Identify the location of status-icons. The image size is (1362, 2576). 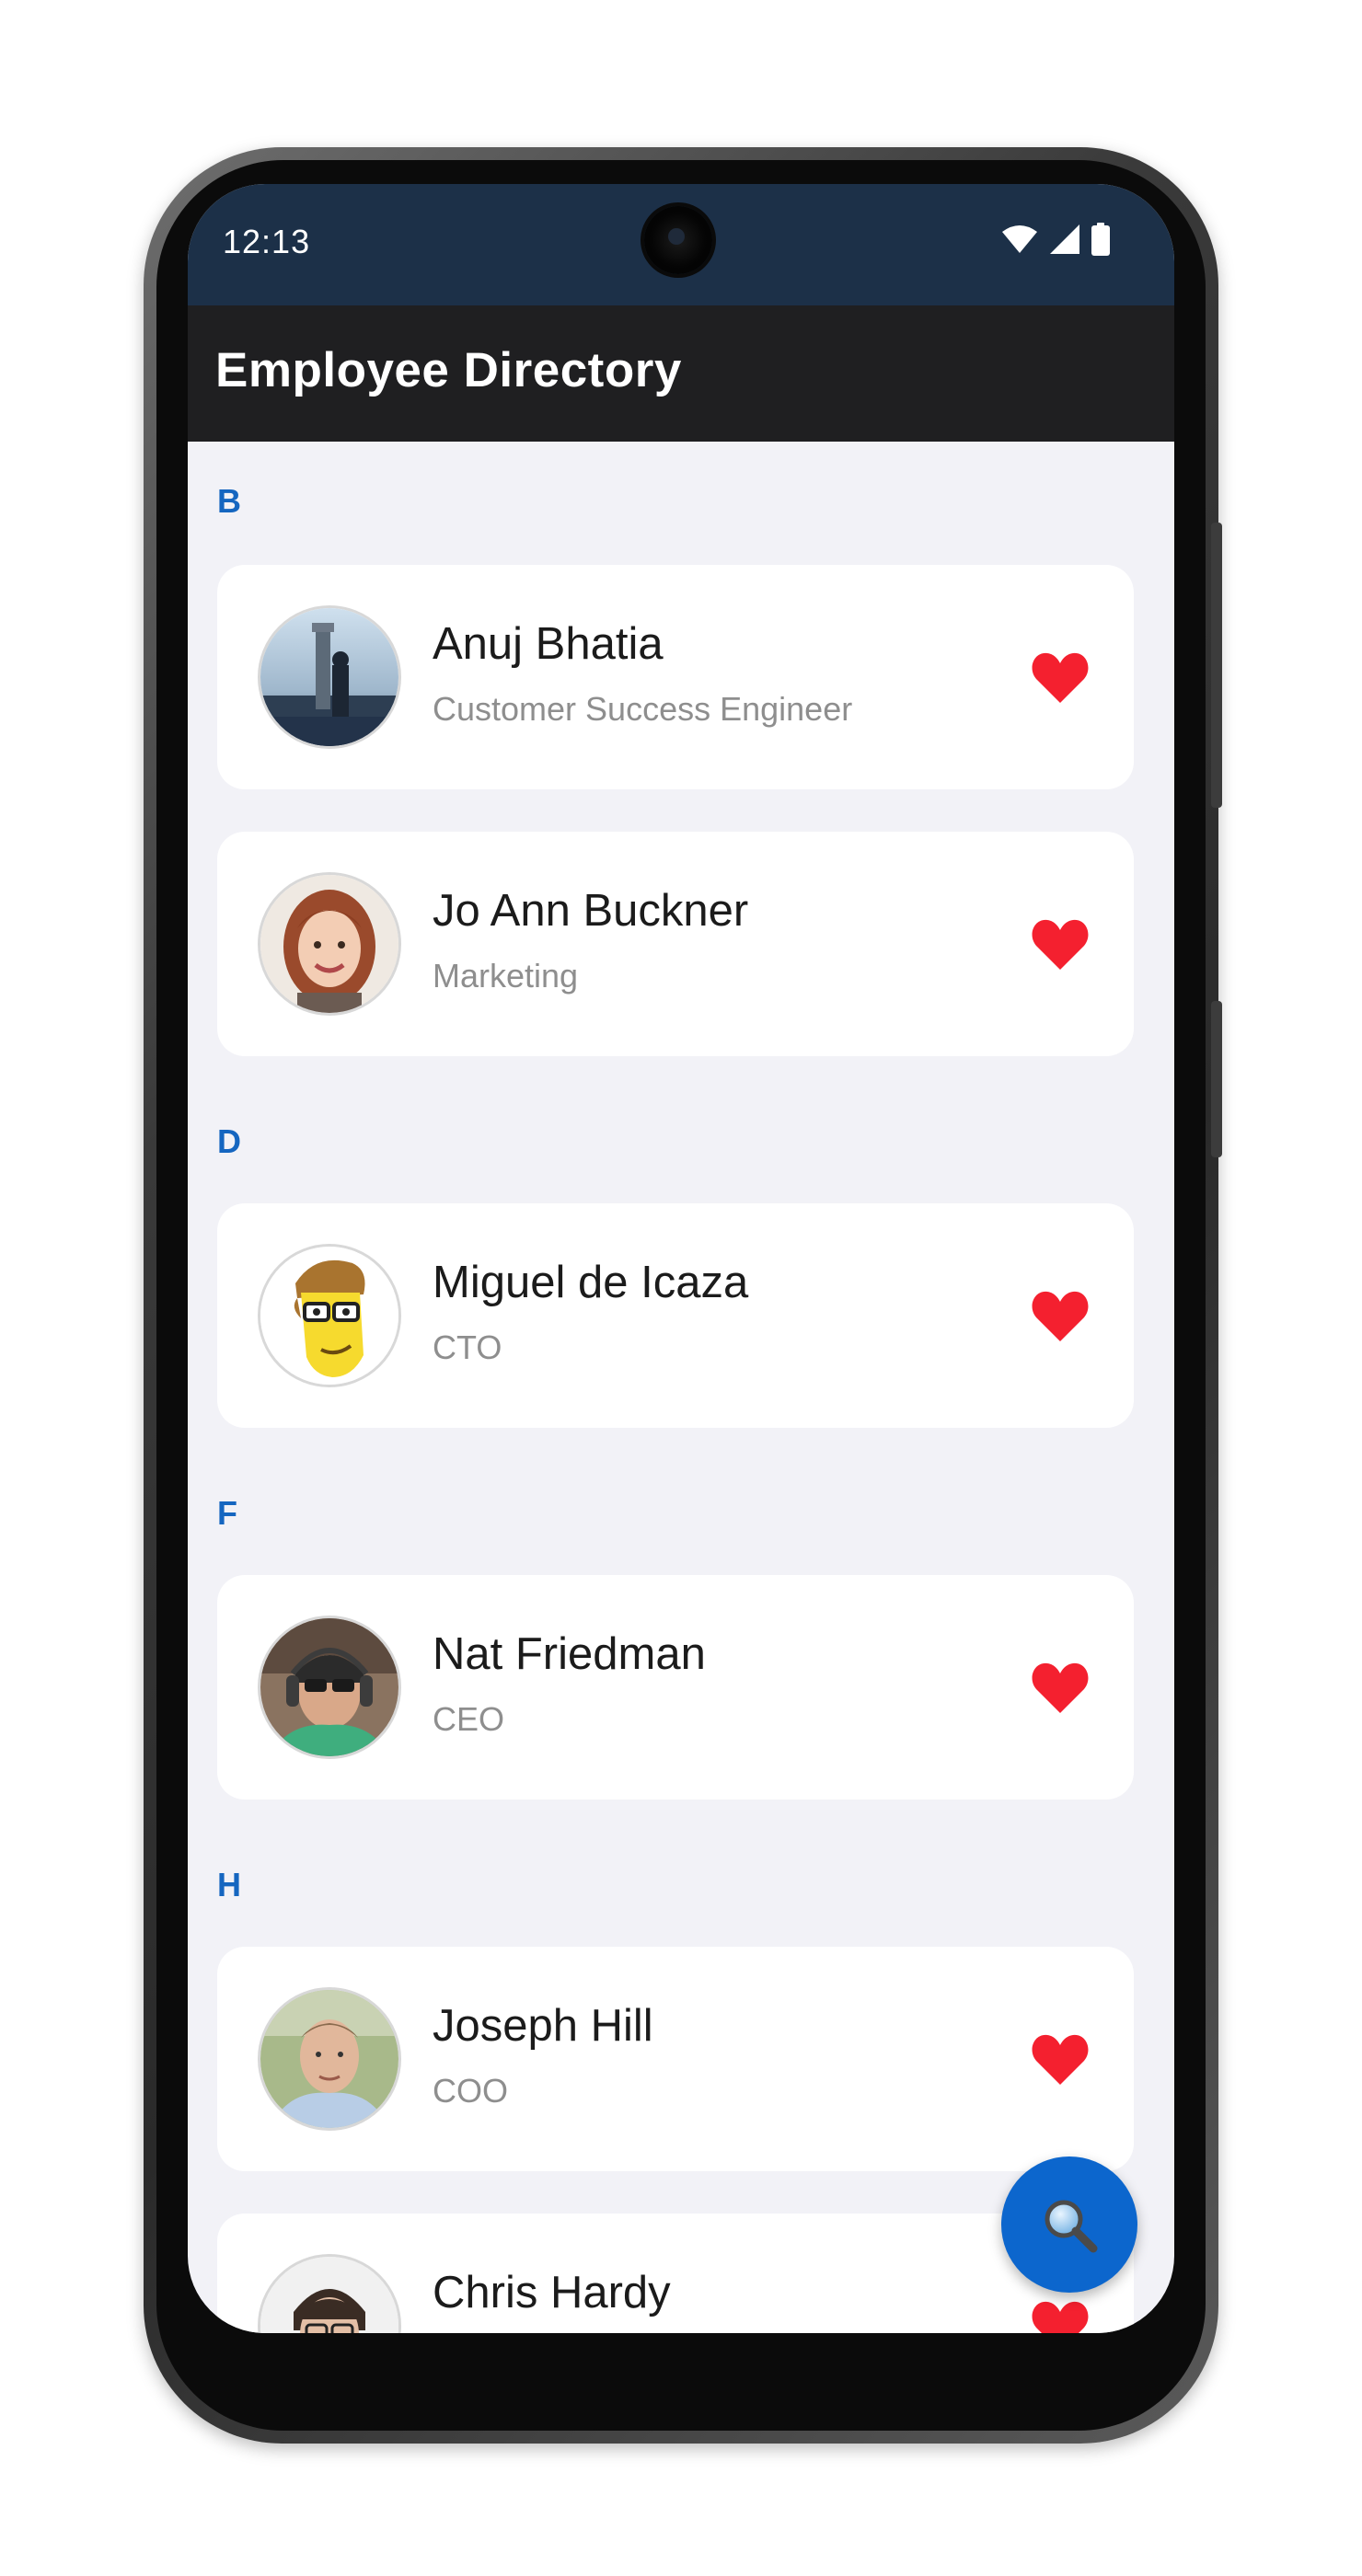
(1055, 240).